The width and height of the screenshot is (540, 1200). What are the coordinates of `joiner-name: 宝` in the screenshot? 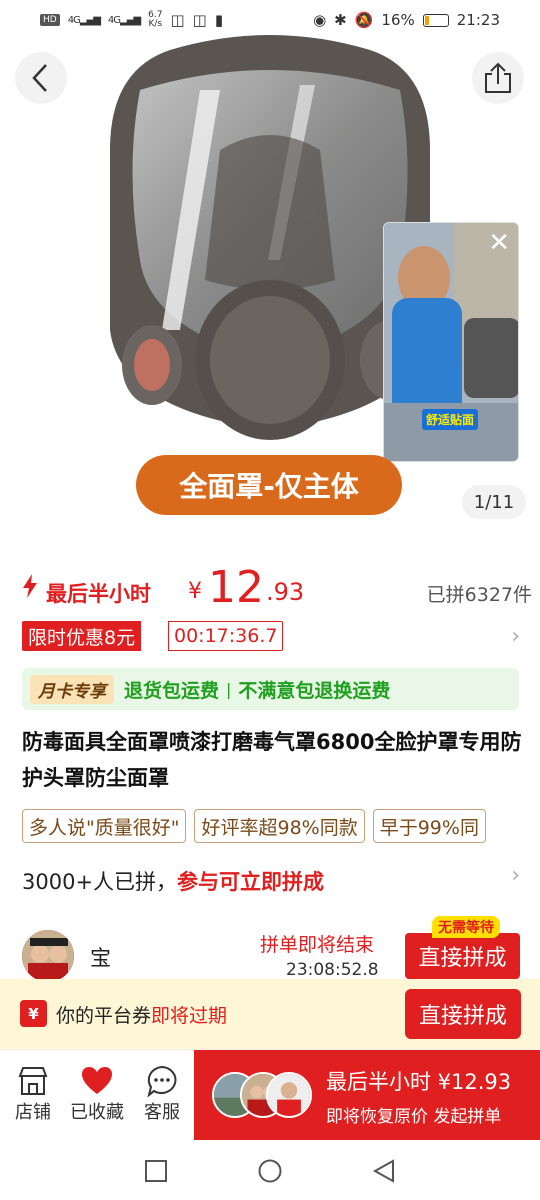 It's located at (100, 958).